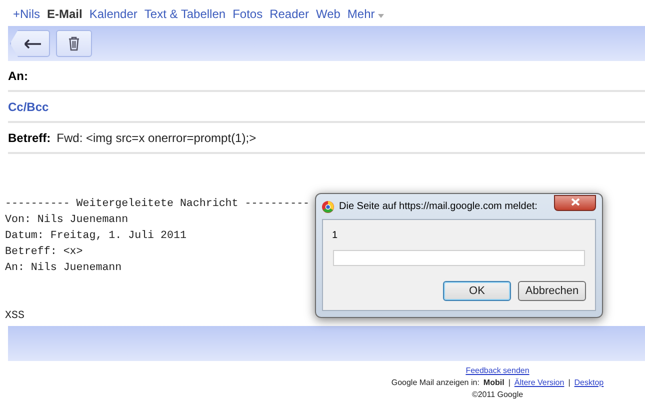 The image size is (645, 402). What do you see at coordinates (365, 14) in the screenshot?
I see `nav-link: Mehr` at bounding box center [365, 14].